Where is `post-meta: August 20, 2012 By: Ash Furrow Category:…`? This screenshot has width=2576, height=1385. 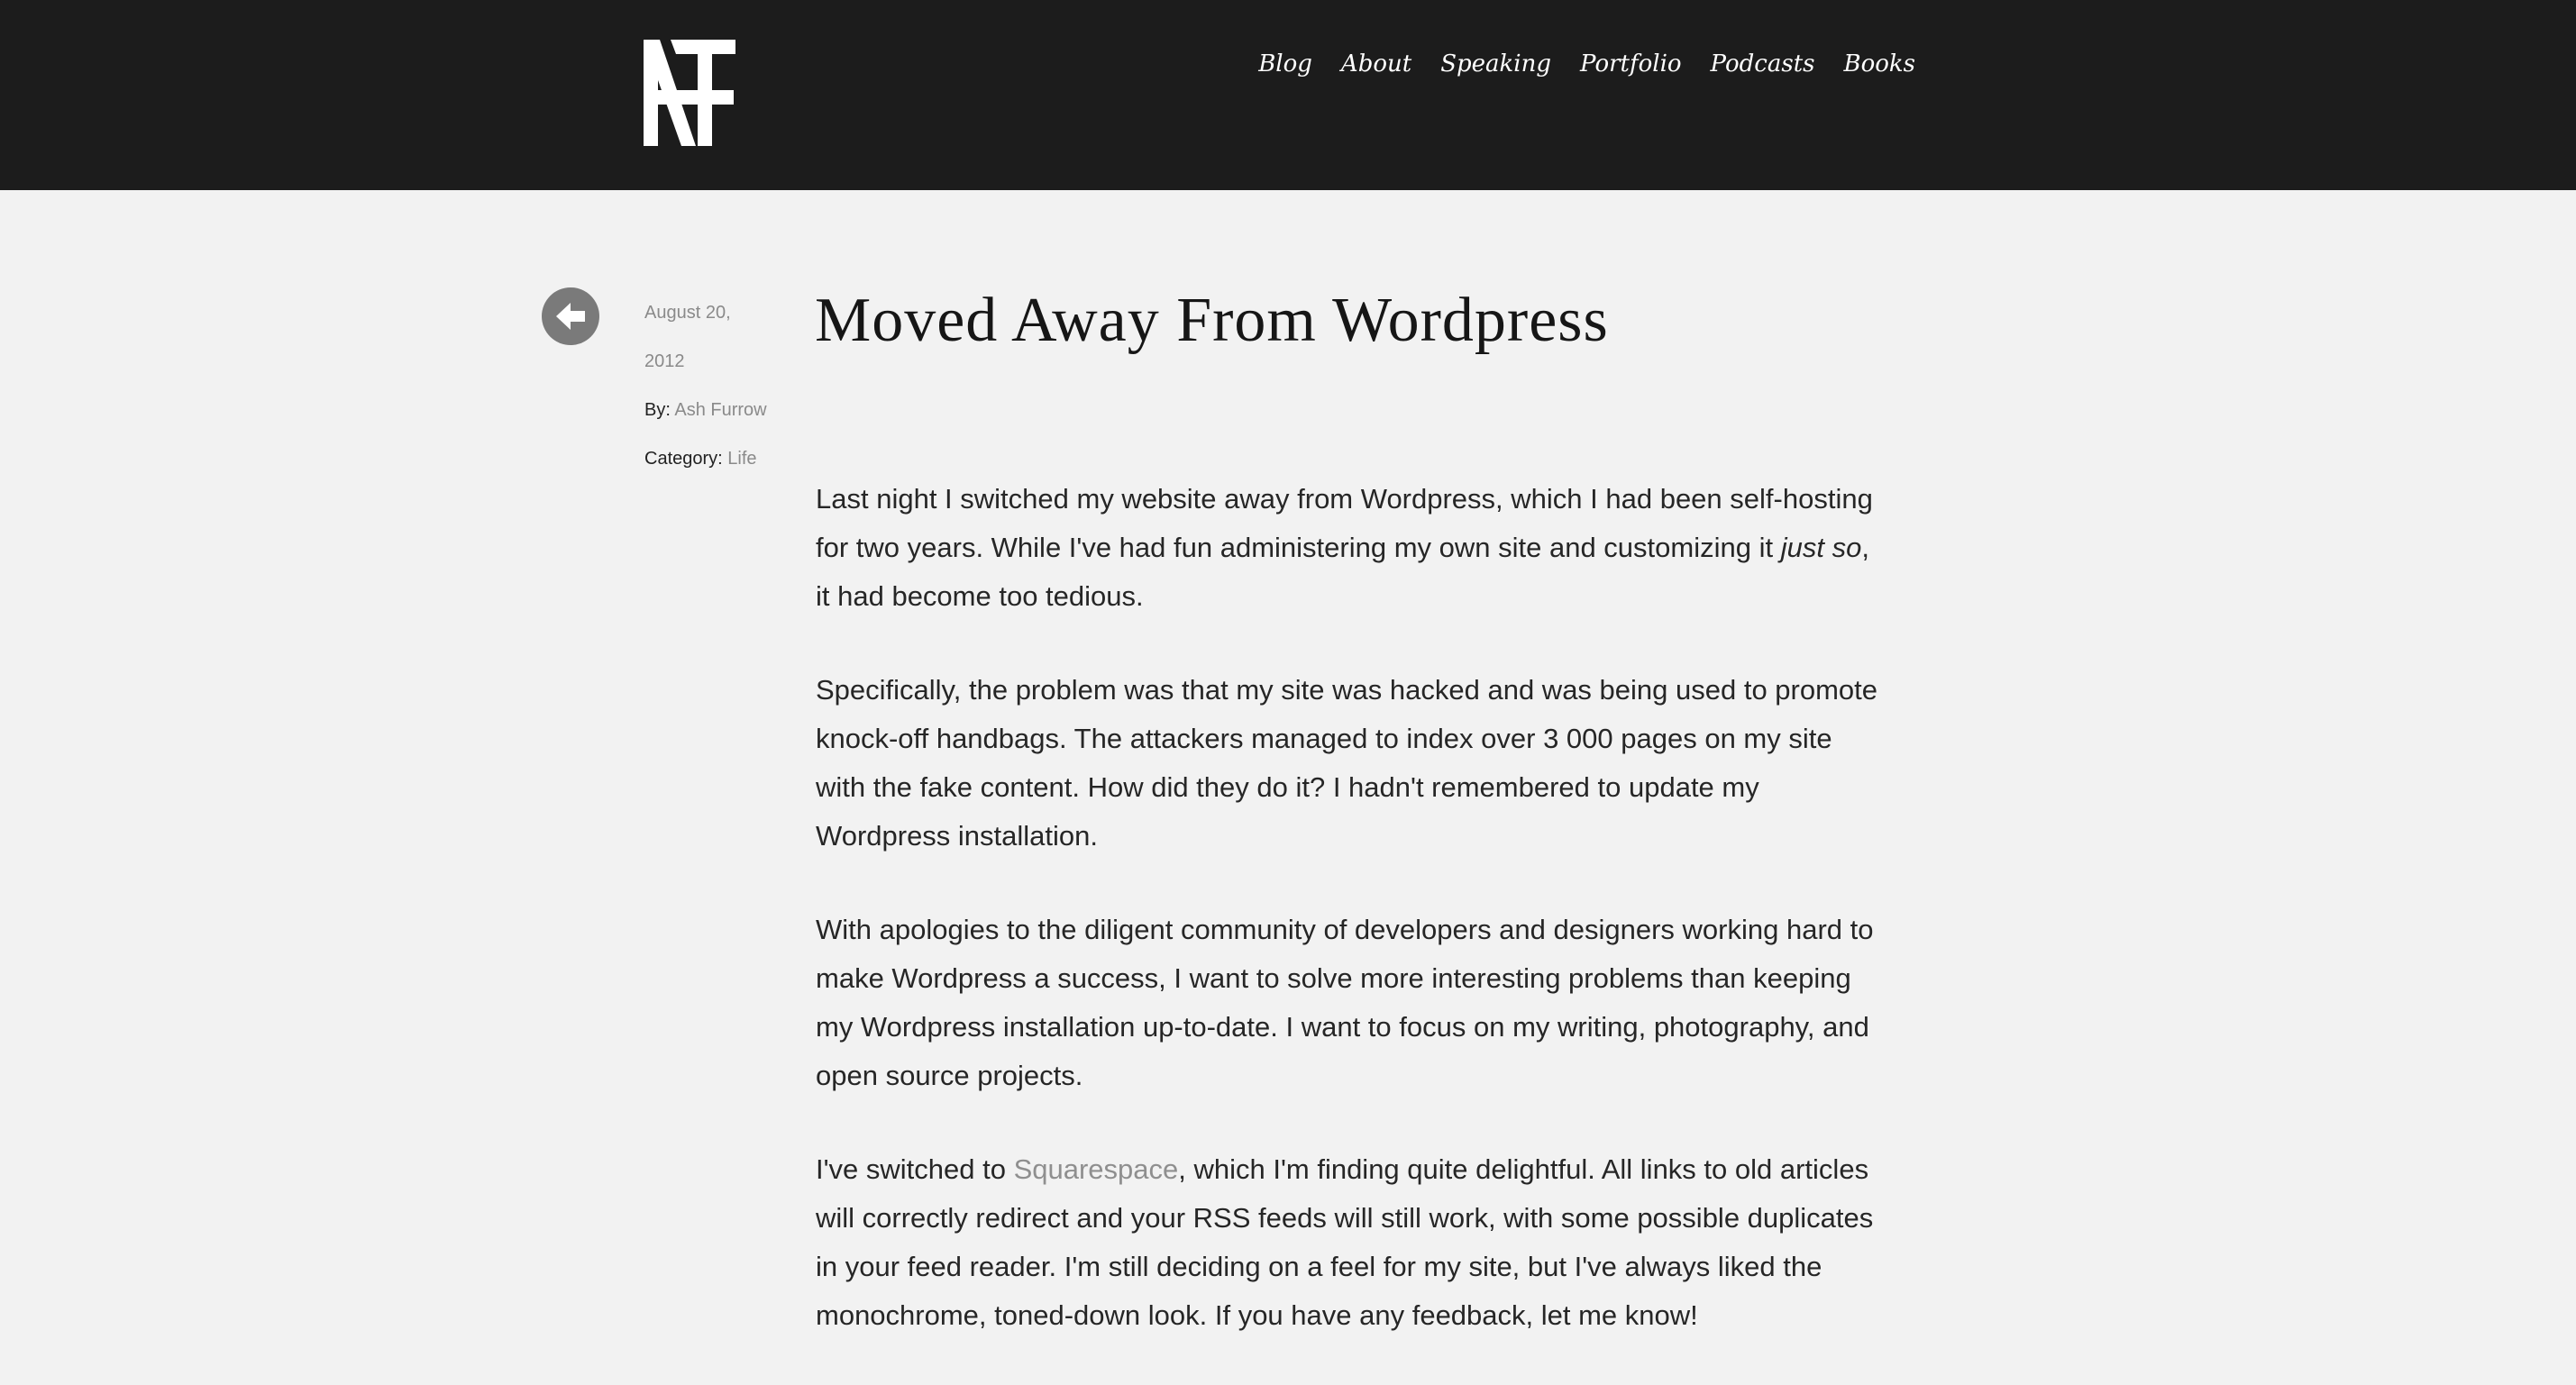
post-meta: August 20, 2012 By: Ash Furrow Category:… is located at coordinates (716, 385).